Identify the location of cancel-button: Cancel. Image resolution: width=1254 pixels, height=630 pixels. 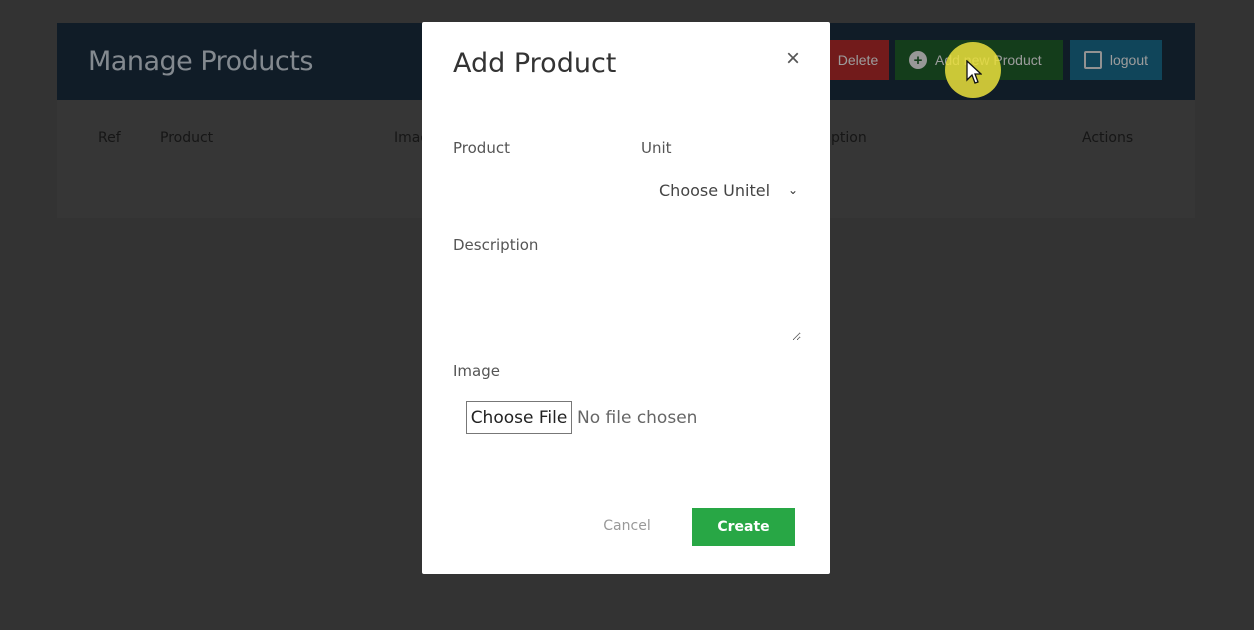
(627, 526).